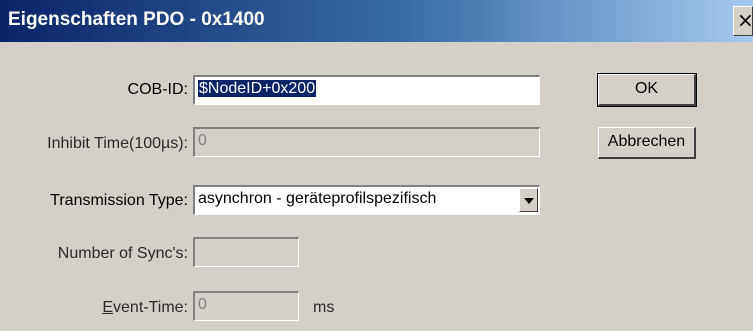 The width and height of the screenshot is (753, 331). Describe the element at coordinates (108, 307) in the screenshot. I see `event-time-label-mnemonic: E` at that location.